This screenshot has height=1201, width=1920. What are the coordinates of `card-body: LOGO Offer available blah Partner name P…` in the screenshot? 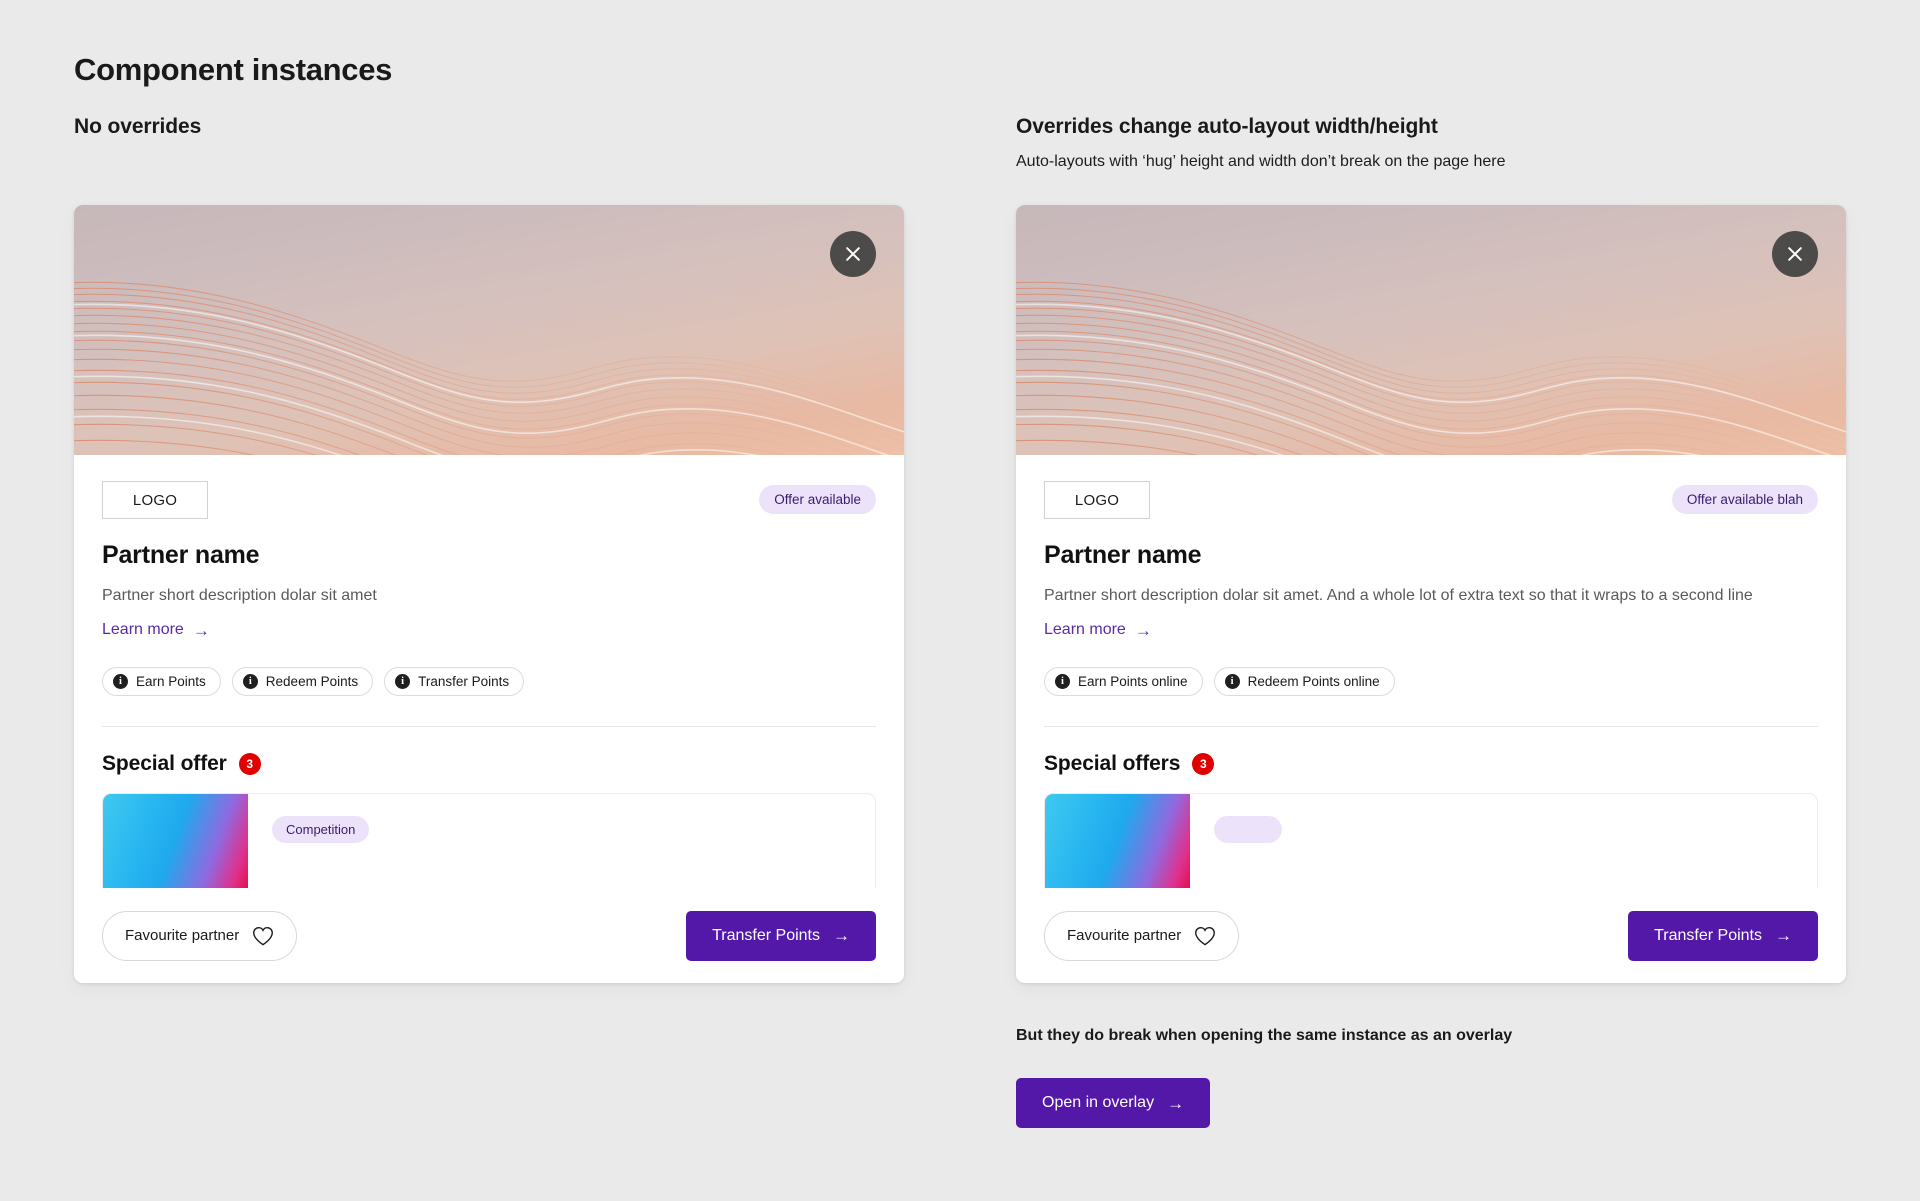 It's located at (1431, 591).